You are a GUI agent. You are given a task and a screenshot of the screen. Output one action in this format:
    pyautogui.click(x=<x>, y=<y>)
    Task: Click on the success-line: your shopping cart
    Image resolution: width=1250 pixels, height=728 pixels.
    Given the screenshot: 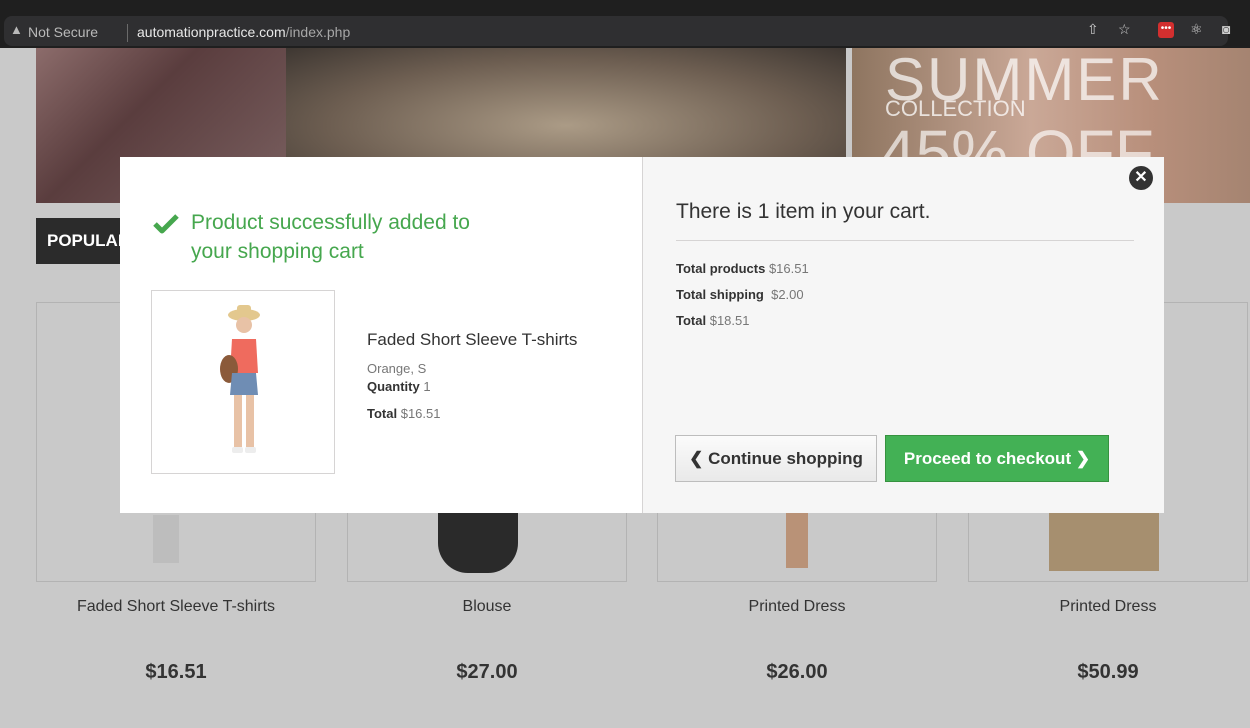 What is the action you would take?
    pyautogui.click(x=277, y=251)
    